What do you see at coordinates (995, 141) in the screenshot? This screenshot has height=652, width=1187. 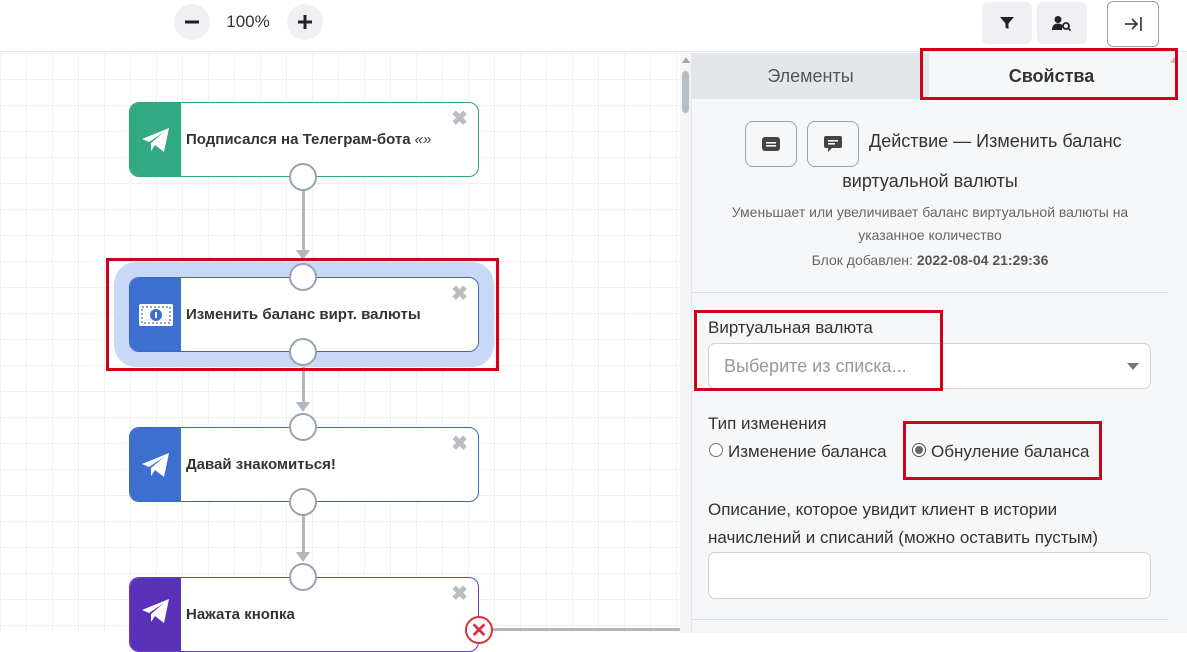 I see `action-title: Действие — Изменить баланс` at bounding box center [995, 141].